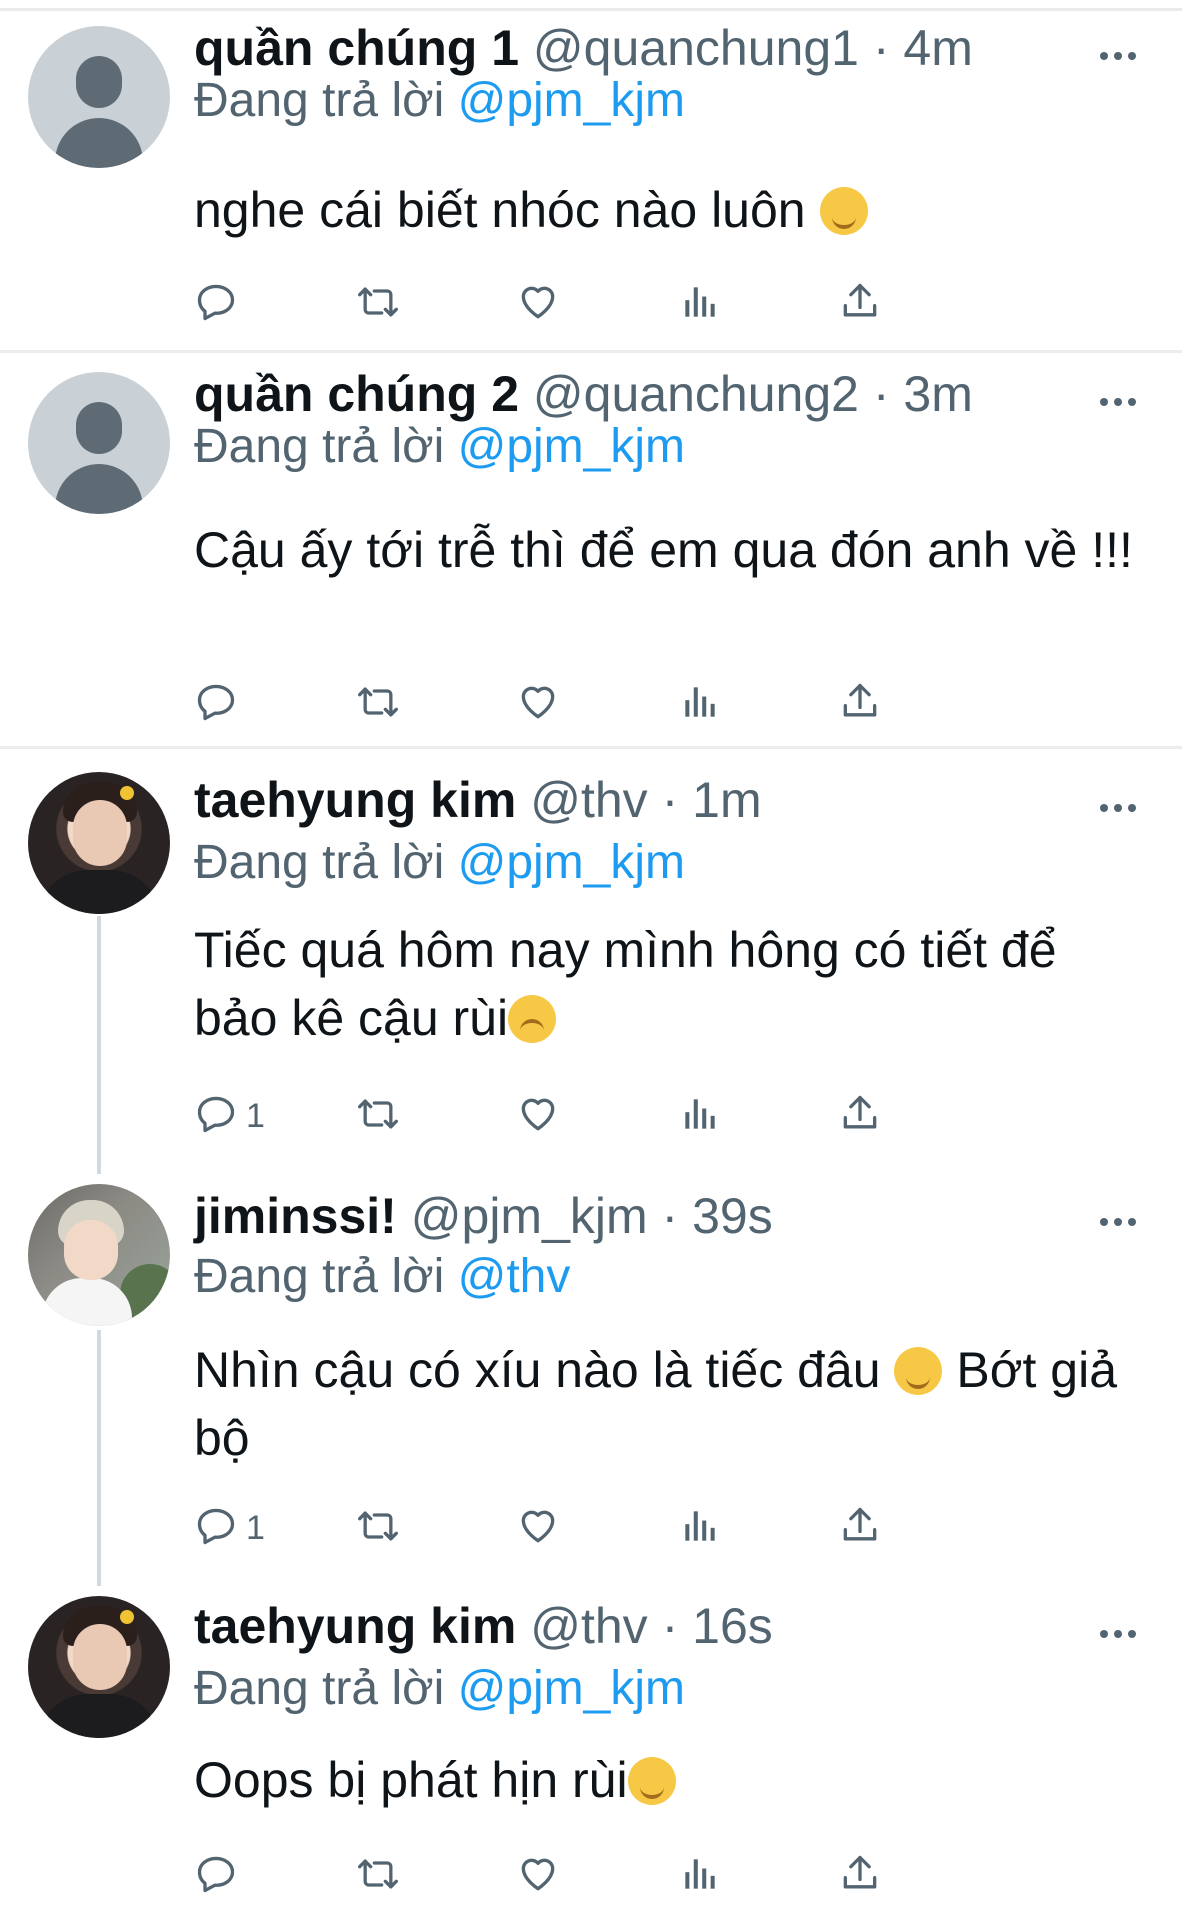 Image resolution: width=1182 pixels, height=1920 pixels. I want to click on display-name: jiminssi!, so click(295, 1216).